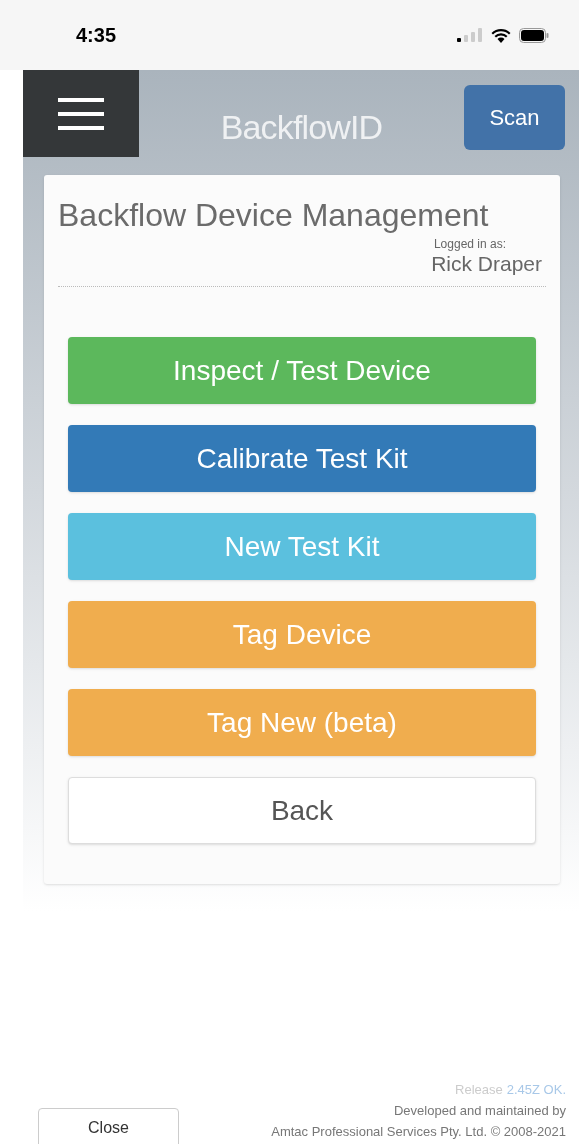  Describe the element at coordinates (536, 1090) in the screenshot. I see `release-version: 2.45Z OK.` at that location.